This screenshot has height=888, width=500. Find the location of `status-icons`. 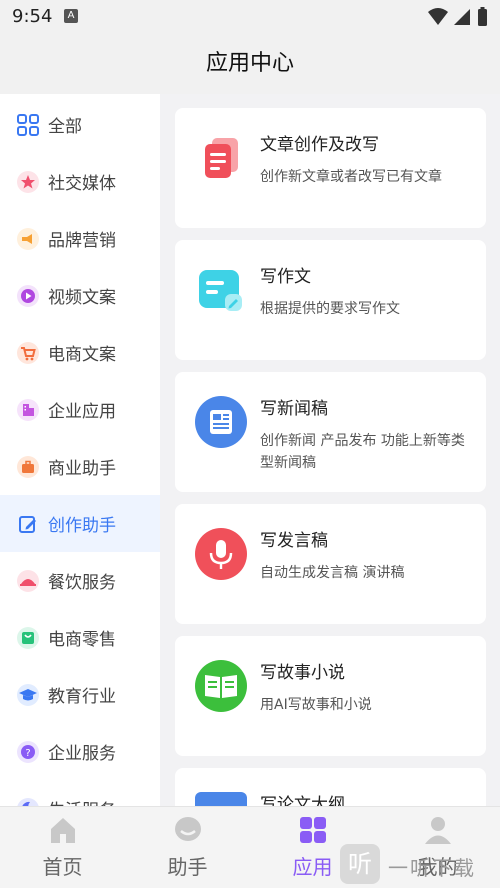

status-icons is located at coordinates (457, 16).